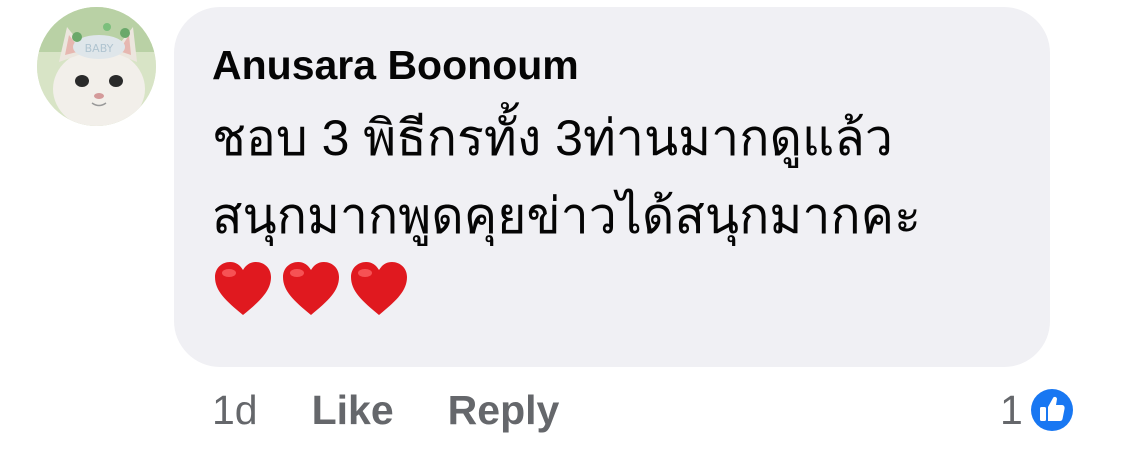  Describe the element at coordinates (412, 410) in the screenshot. I see `comment-actions: 1d Like Reply` at that location.